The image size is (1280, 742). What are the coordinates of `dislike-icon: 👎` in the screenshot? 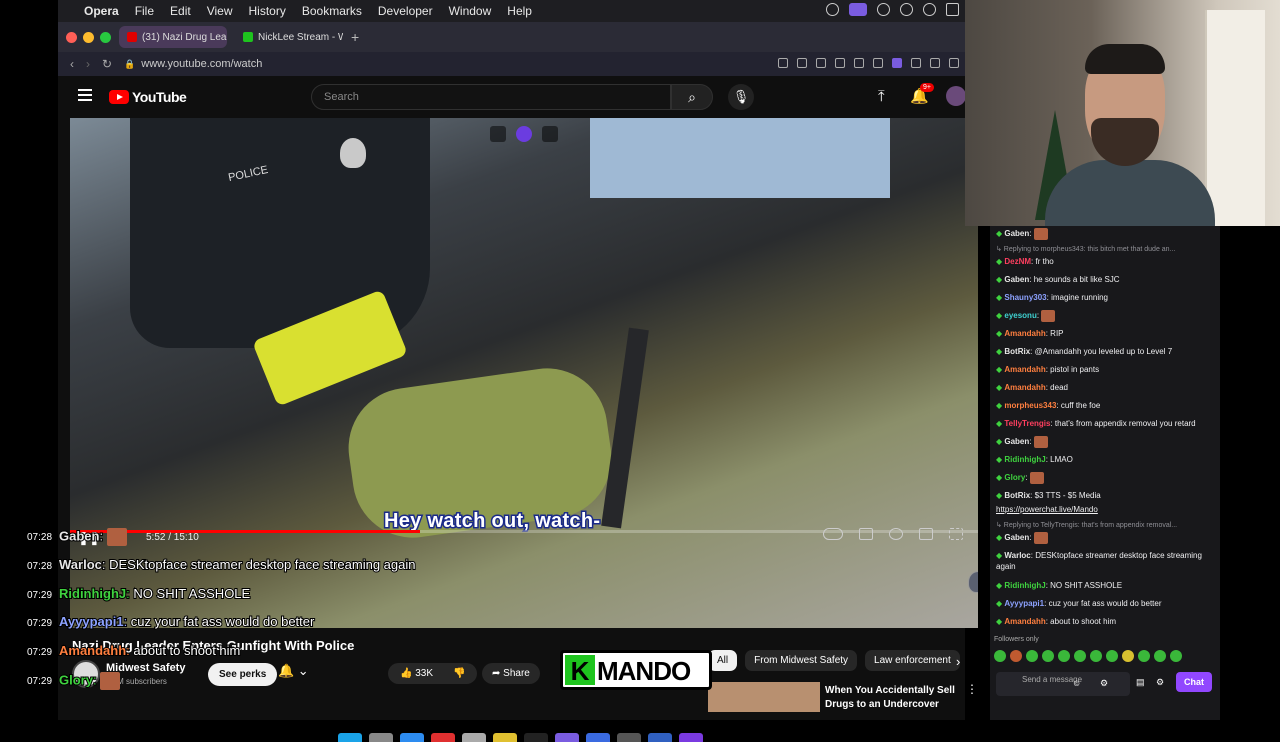 It's located at (459, 673).